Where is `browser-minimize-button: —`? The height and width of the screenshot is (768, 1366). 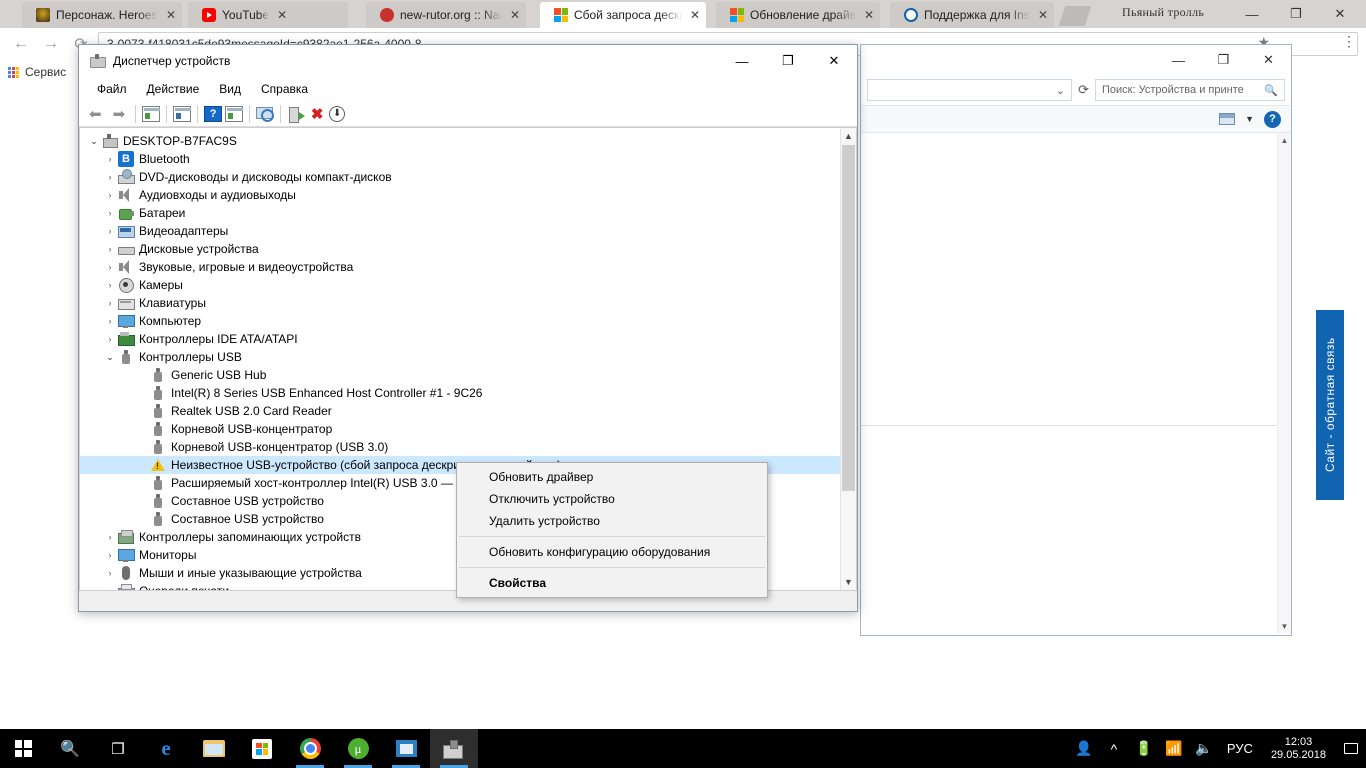
browser-minimize-button: — is located at coordinates (1252, 14).